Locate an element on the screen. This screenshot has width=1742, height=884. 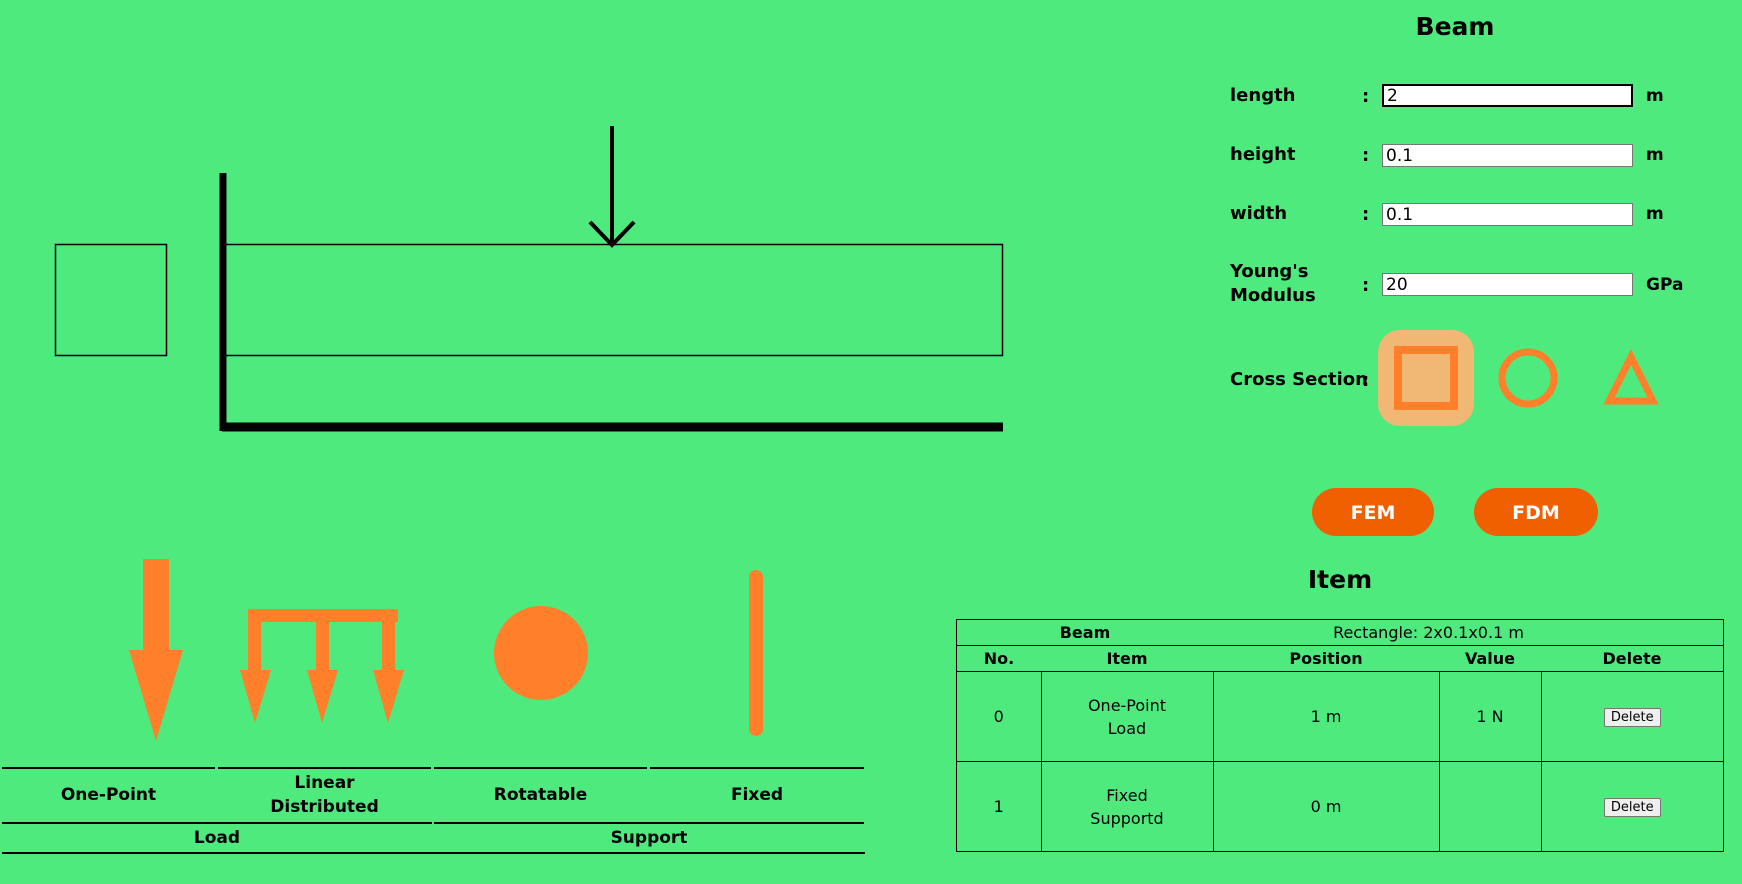
rotatable-support-icon is located at coordinates (541, 655).